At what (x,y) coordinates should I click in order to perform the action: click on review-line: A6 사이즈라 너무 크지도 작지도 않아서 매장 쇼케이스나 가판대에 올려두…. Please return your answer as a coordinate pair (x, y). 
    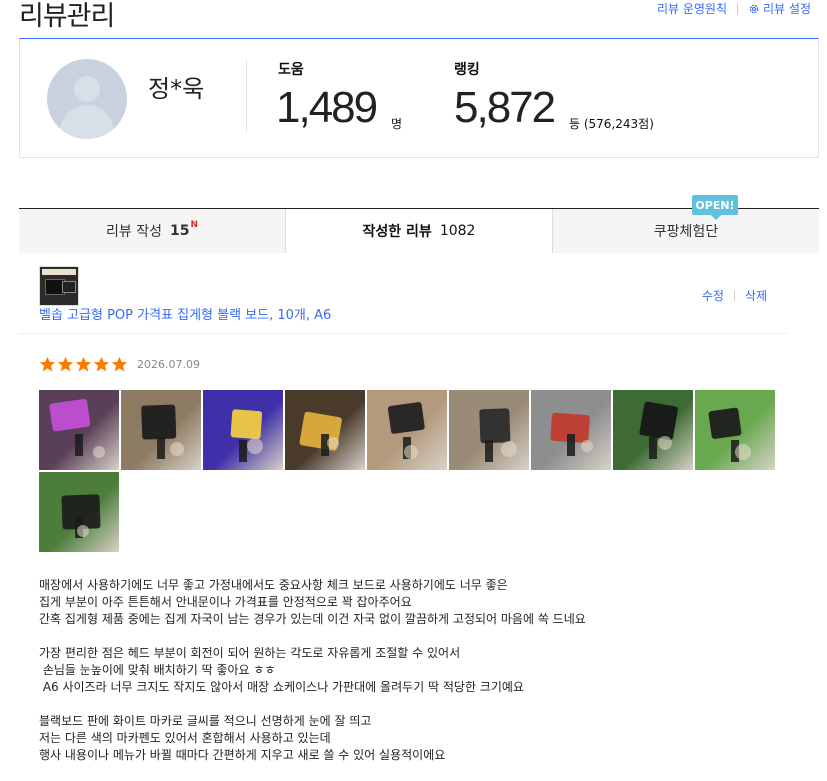
    Looking at the image, I should click on (281, 687).